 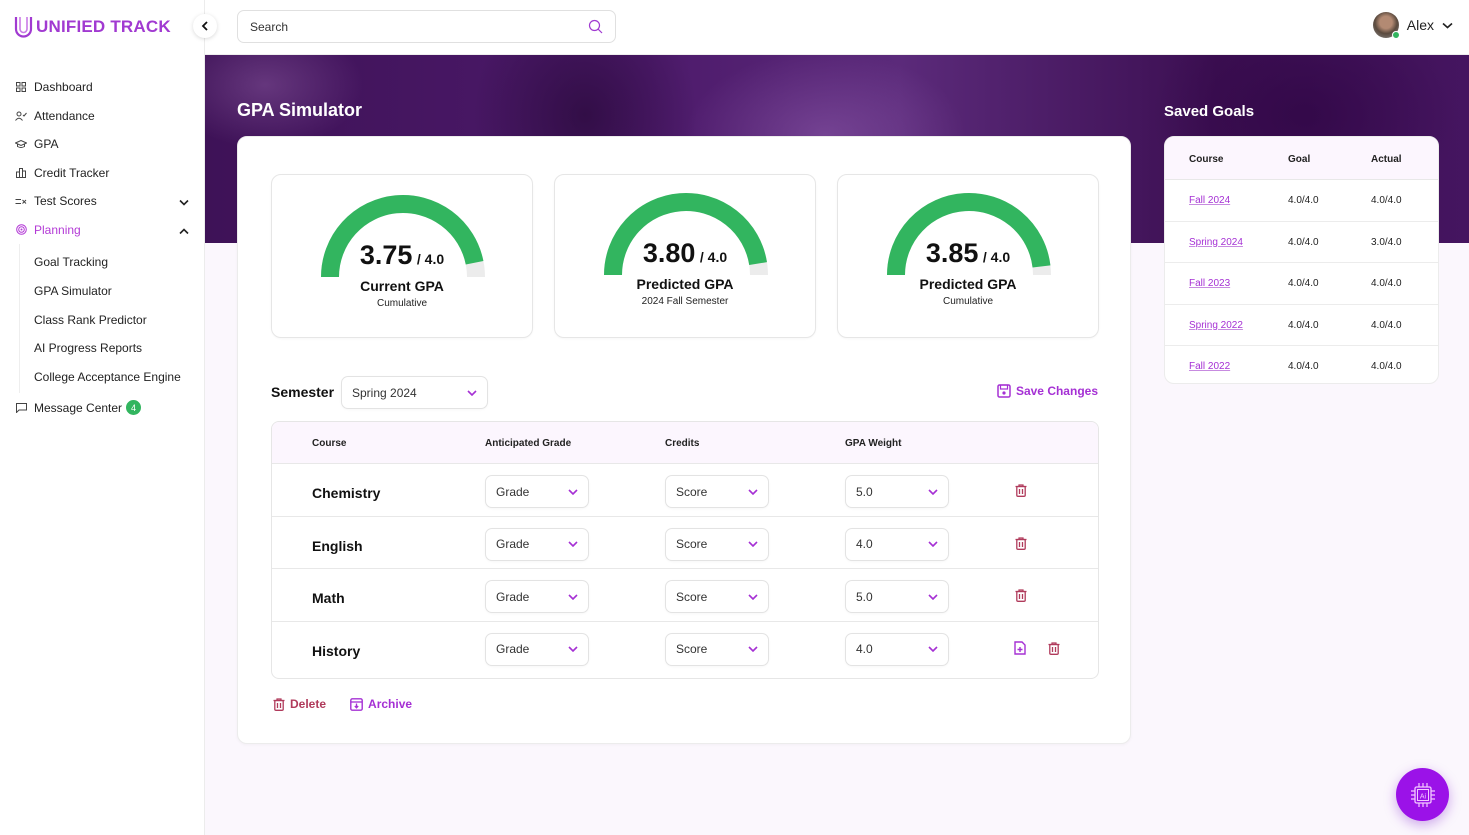 I want to click on goal-course-link: Spring 2022, so click(x=1216, y=325).